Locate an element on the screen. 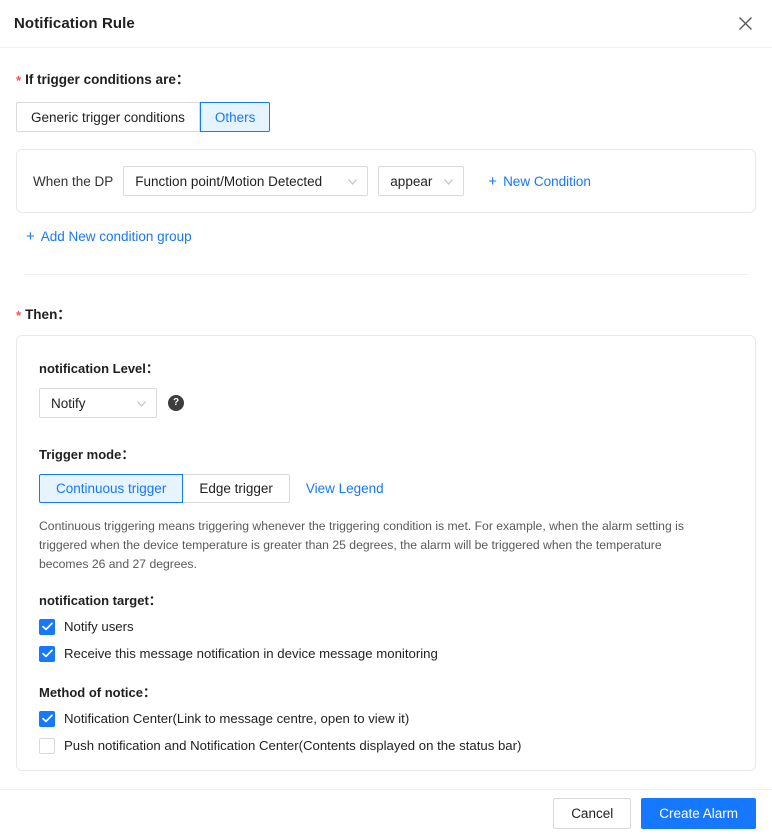  trigger-mode-options: Continuous trigger Edge trigger is located at coordinates (164, 488).